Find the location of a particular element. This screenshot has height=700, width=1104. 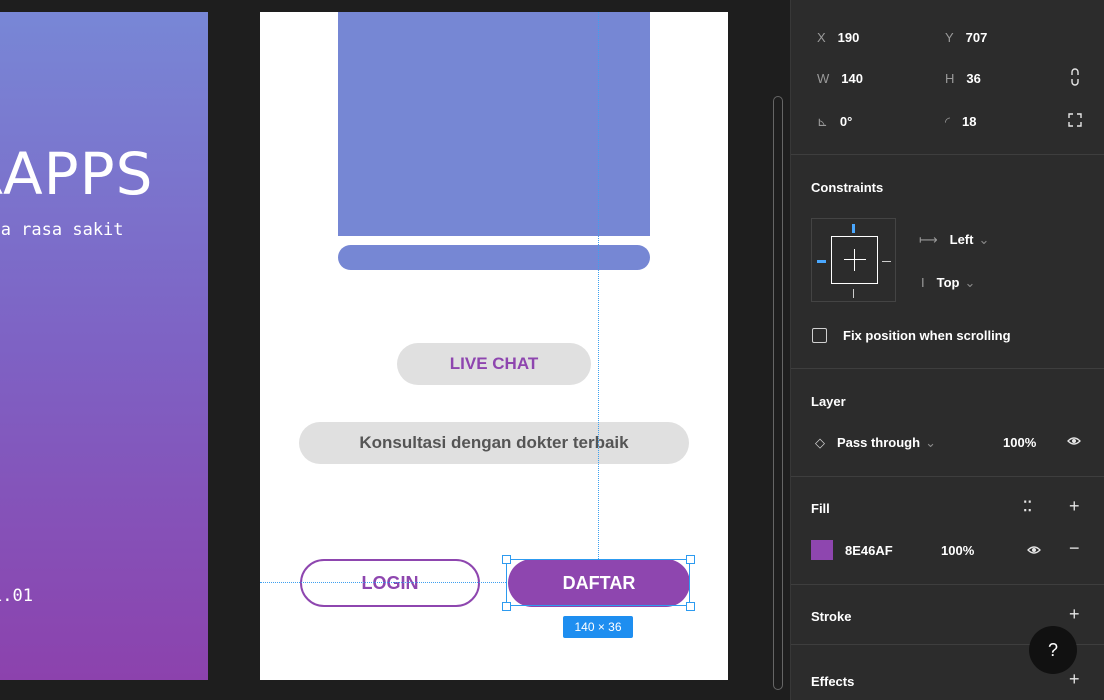

splash-subtitle: anpa rasa sakit is located at coordinates (62, 230).